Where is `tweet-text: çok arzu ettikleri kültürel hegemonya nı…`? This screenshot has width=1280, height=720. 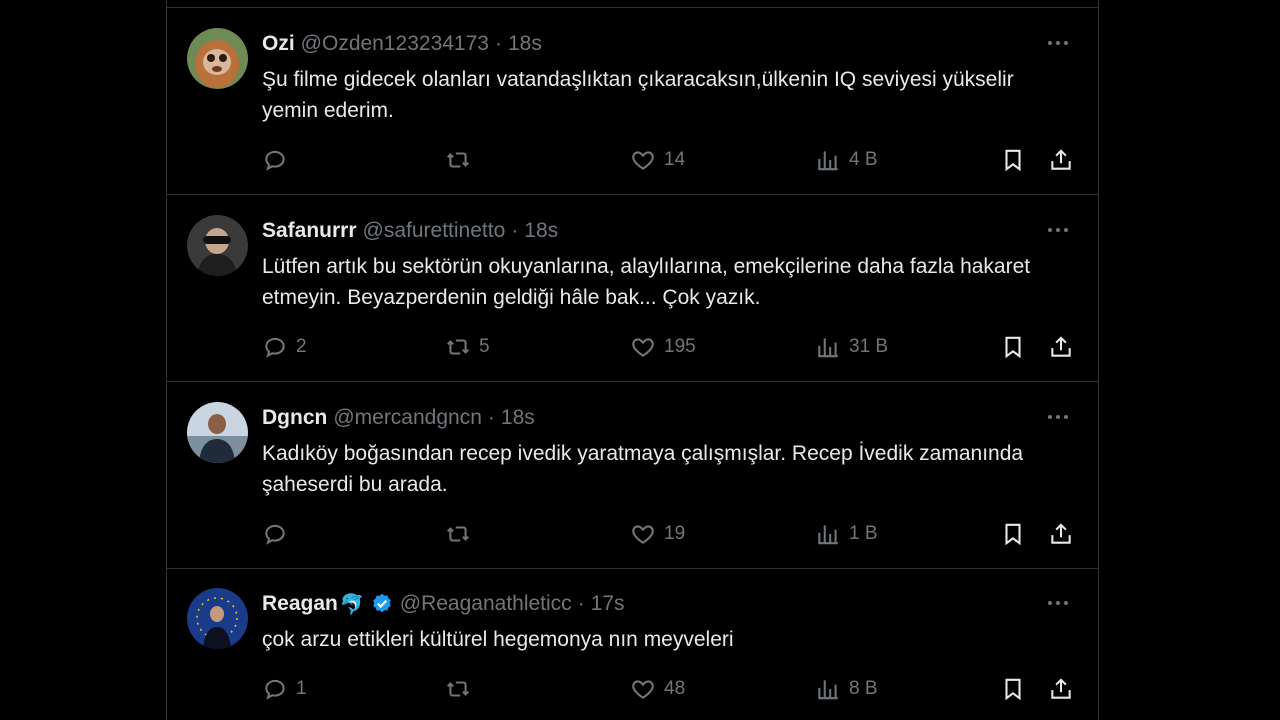 tweet-text: çok arzu ettikleri kültürel hegemonya nı… is located at coordinates (498, 639).